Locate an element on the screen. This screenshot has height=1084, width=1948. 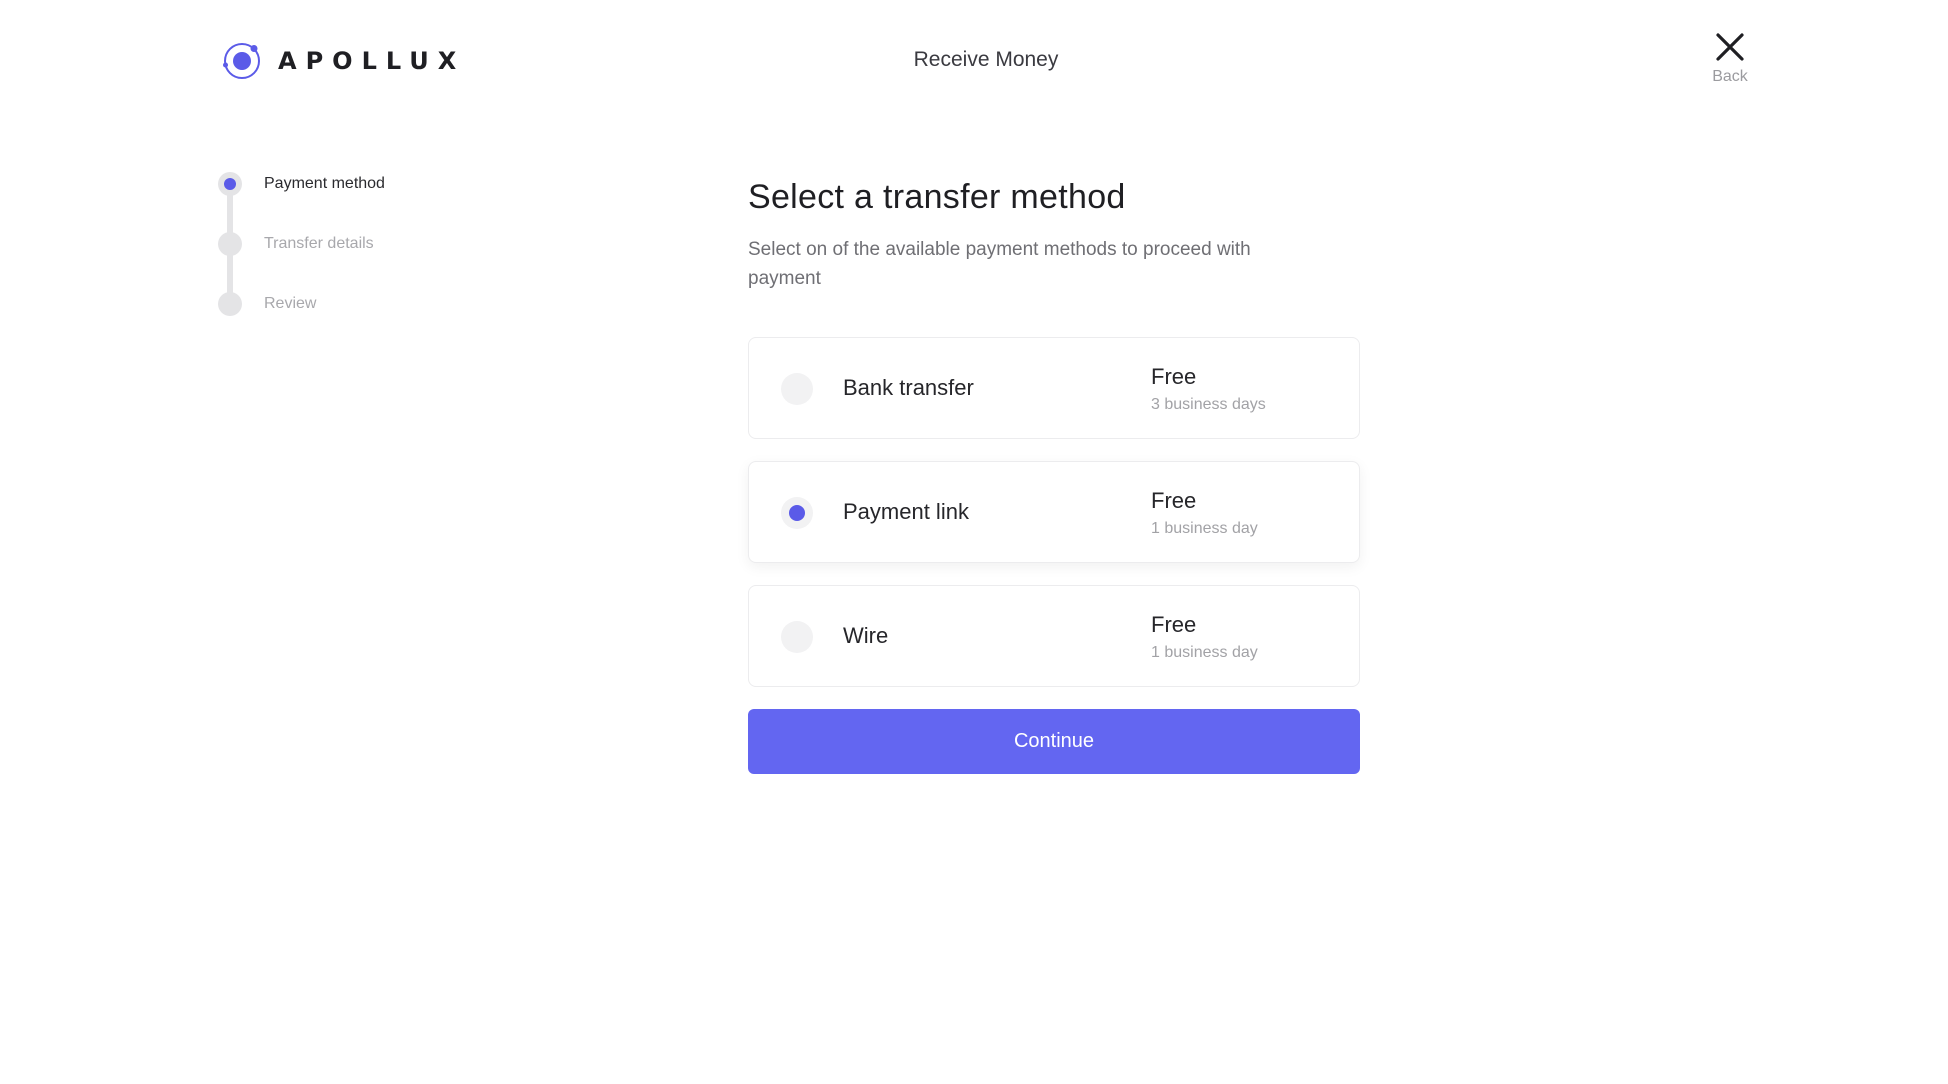
progress-stepper: Payment method Transfer details Review is located at coordinates (301, 262).